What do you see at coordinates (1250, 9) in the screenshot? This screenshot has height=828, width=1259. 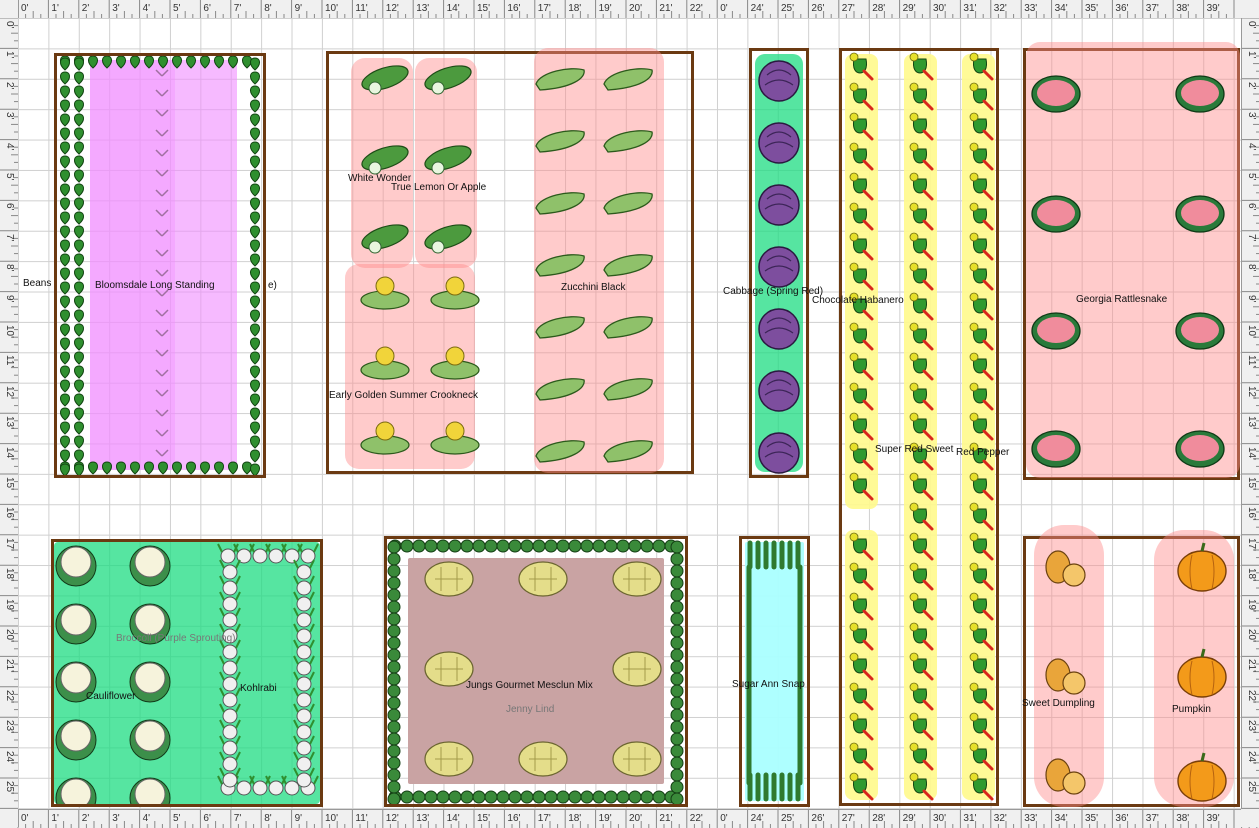 I see `ruler-corner` at bounding box center [1250, 9].